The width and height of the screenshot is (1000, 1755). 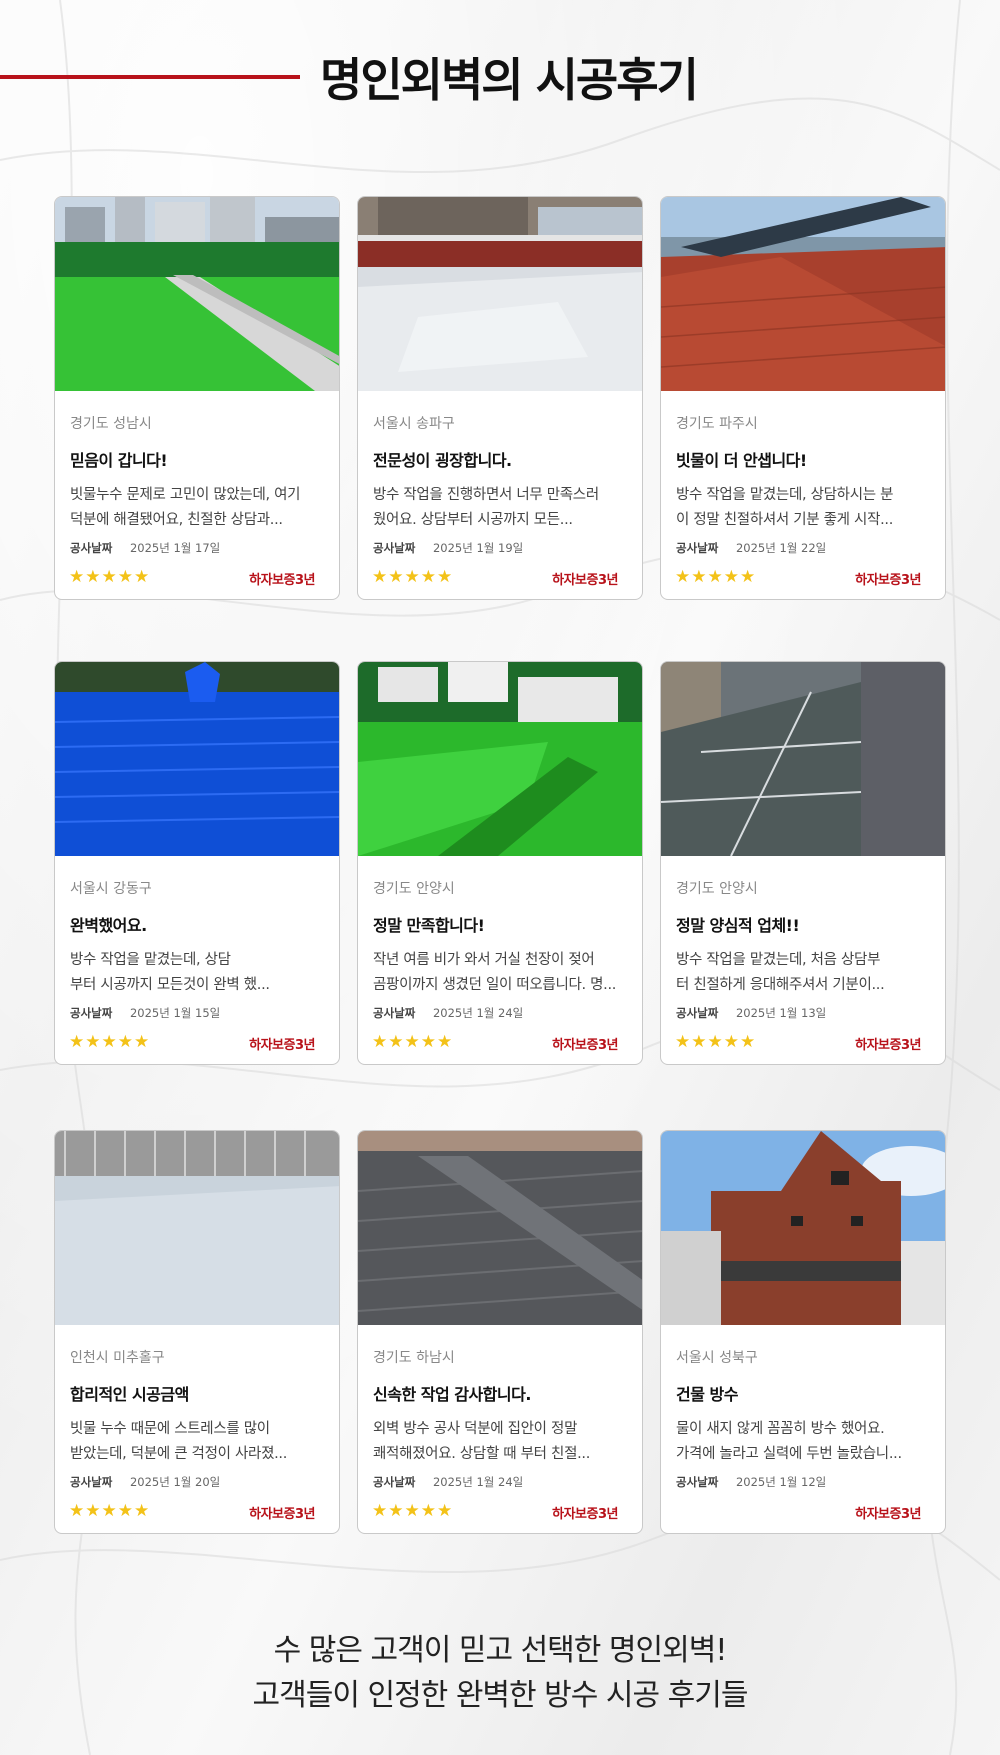 I want to click on header-accent-line, so click(x=150, y=77).